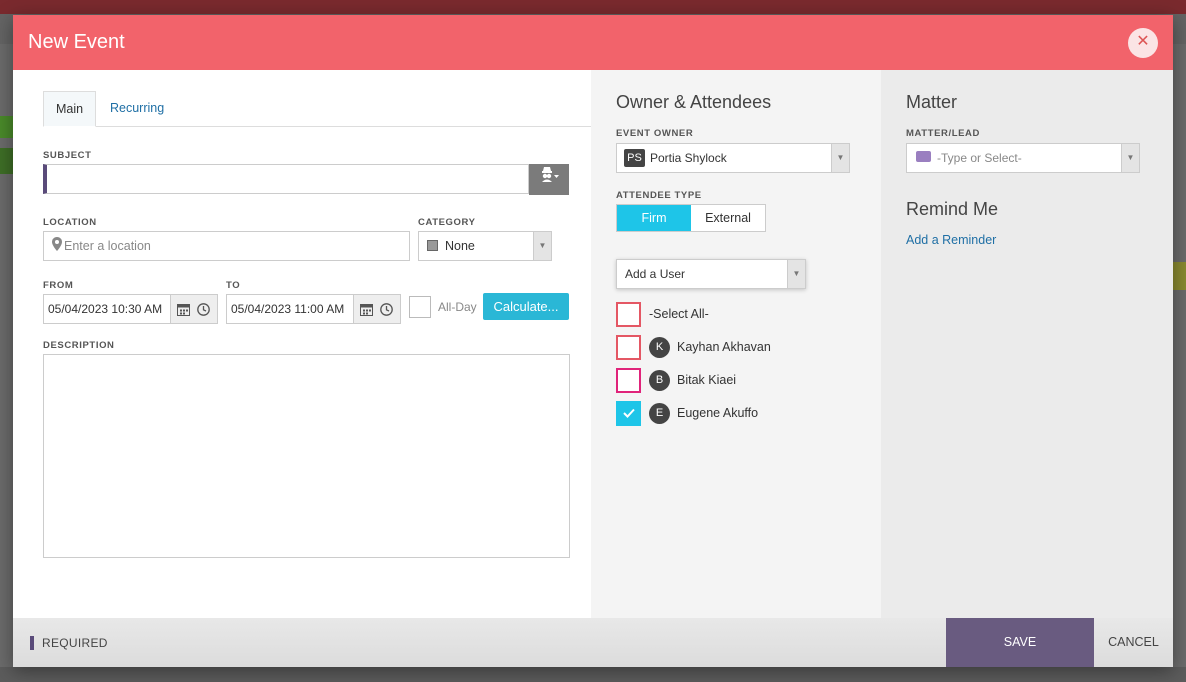 Image resolution: width=1186 pixels, height=682 pixels. I want to click on all-day-checkbox, so click(420, 307).